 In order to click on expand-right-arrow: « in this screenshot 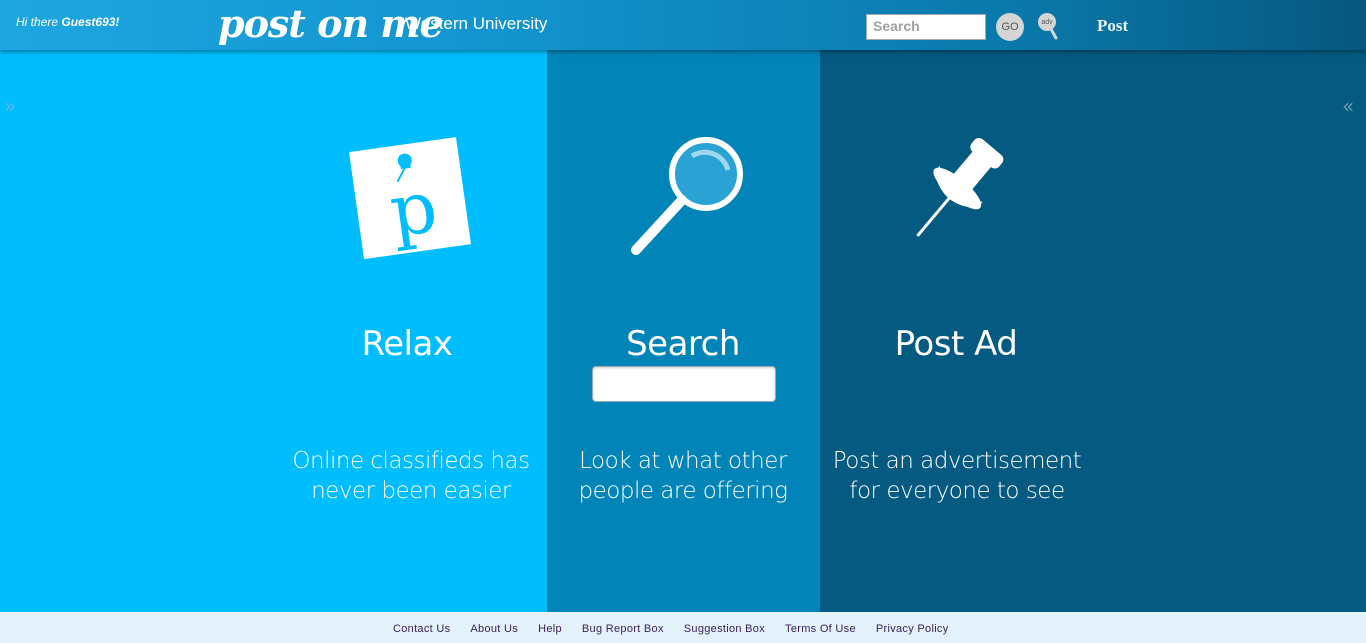, I will do `click(1348, 106)`.